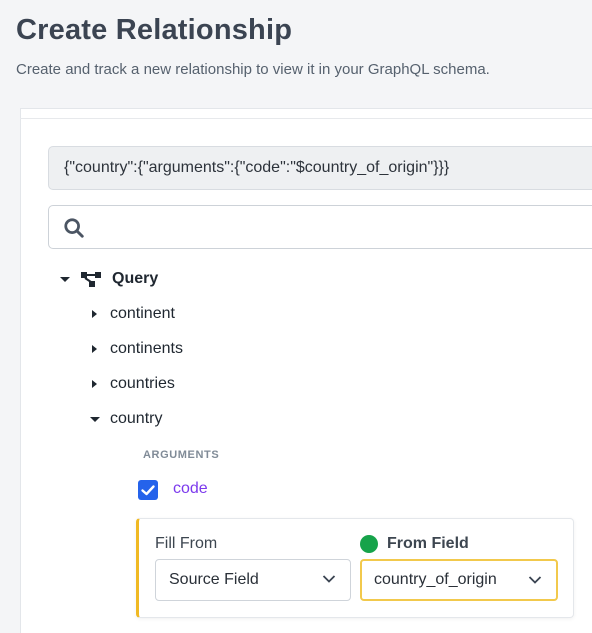 The image size is (592, 633). I want to click on from-field-select: country_of_origin, so click(459, 580).